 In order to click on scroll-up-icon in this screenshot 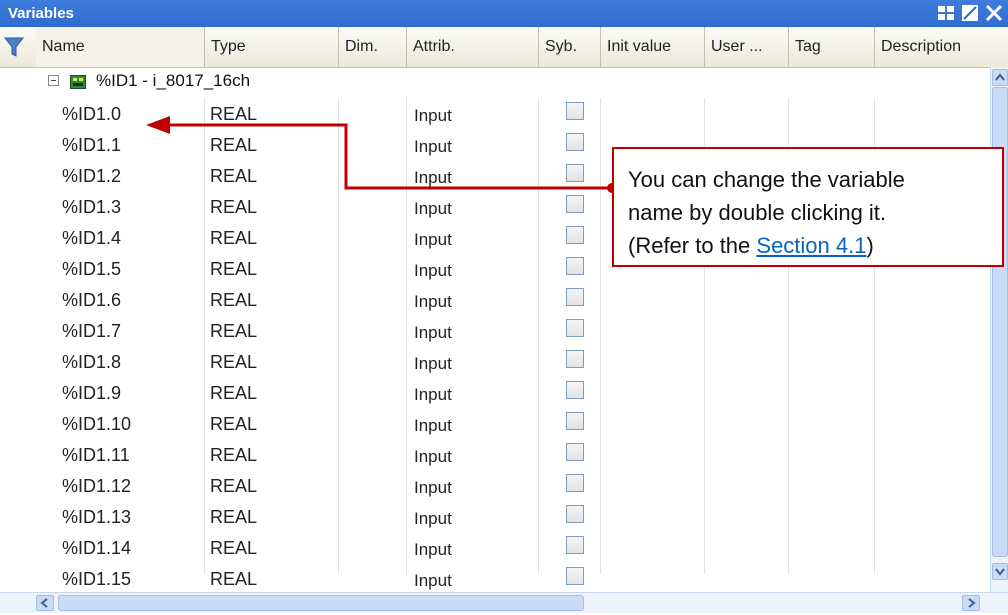, I will do `click(1000, 77)`.